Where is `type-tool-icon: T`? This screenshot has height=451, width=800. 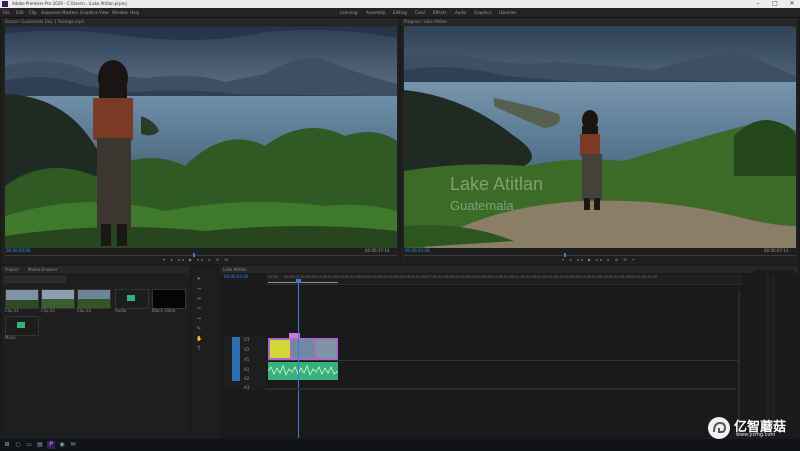
type-tool-icon: T is located at coordinates (199, 349).